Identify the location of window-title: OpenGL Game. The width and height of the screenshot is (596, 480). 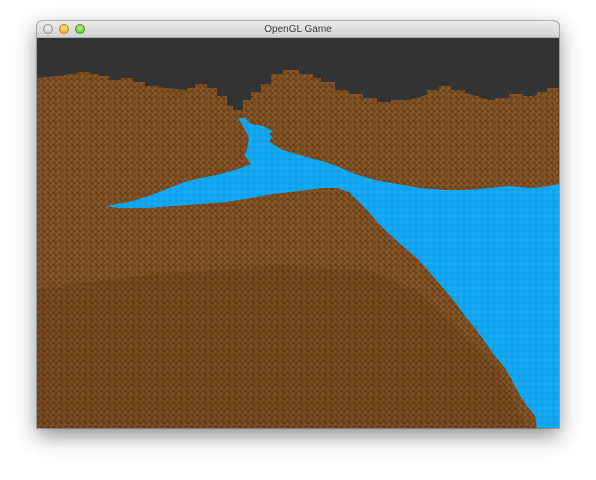
(298, 29).